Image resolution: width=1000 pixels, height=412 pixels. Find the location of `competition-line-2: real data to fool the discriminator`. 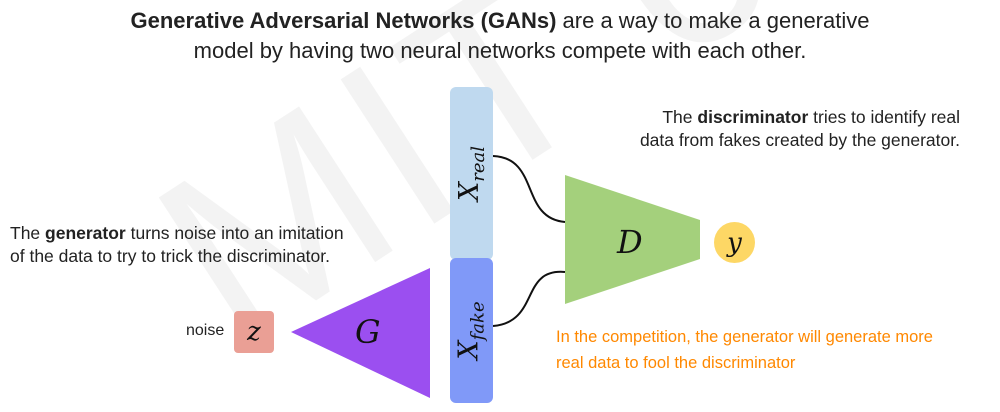

competition-line-2: real data to fool the discriminator is located at coordinates (676, 363).